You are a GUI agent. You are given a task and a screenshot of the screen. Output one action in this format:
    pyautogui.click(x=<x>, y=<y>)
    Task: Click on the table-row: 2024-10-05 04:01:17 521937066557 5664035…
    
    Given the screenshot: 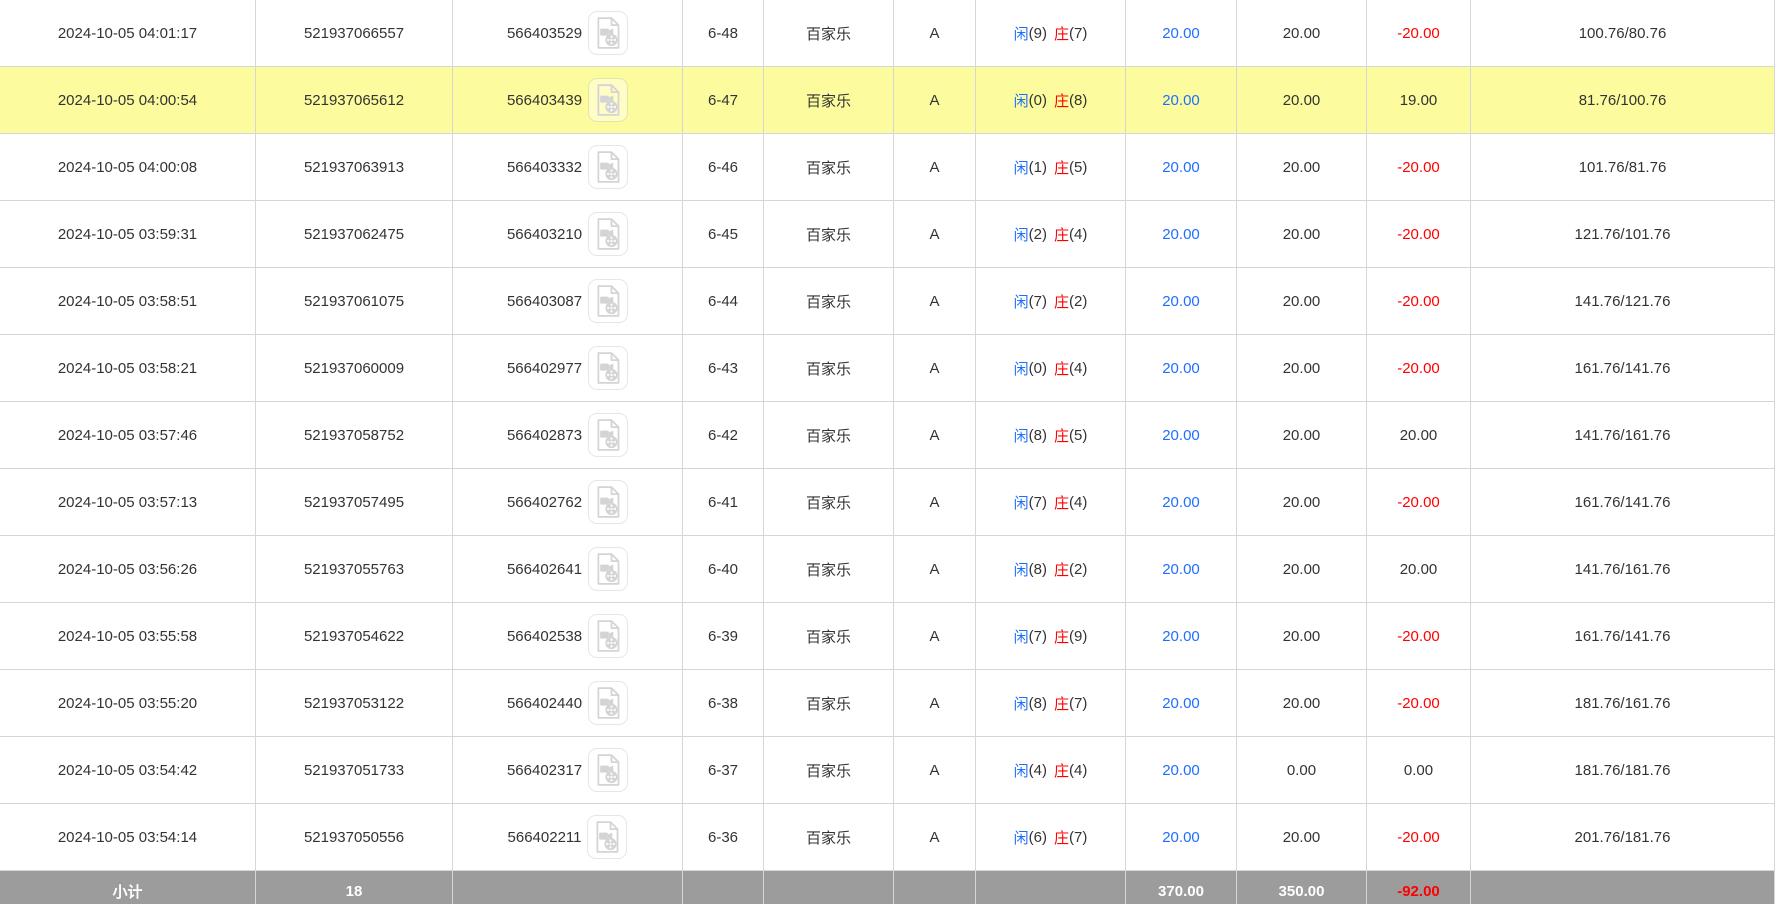 What is the action you would take?
    pyautogui.click(x=887, y=33)
    